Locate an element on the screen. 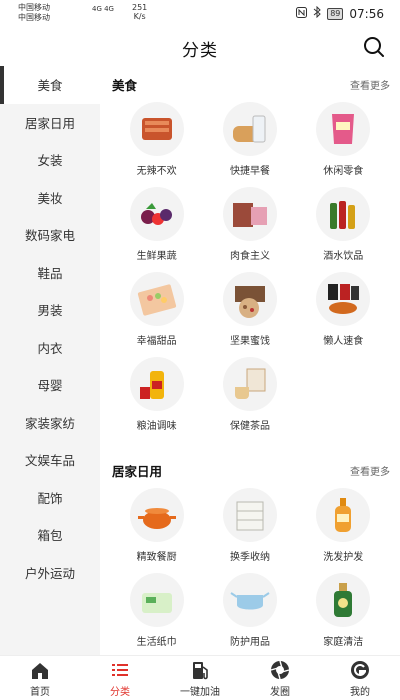  category-tile: 幸福甜品 is located at coordinates (156, 314).